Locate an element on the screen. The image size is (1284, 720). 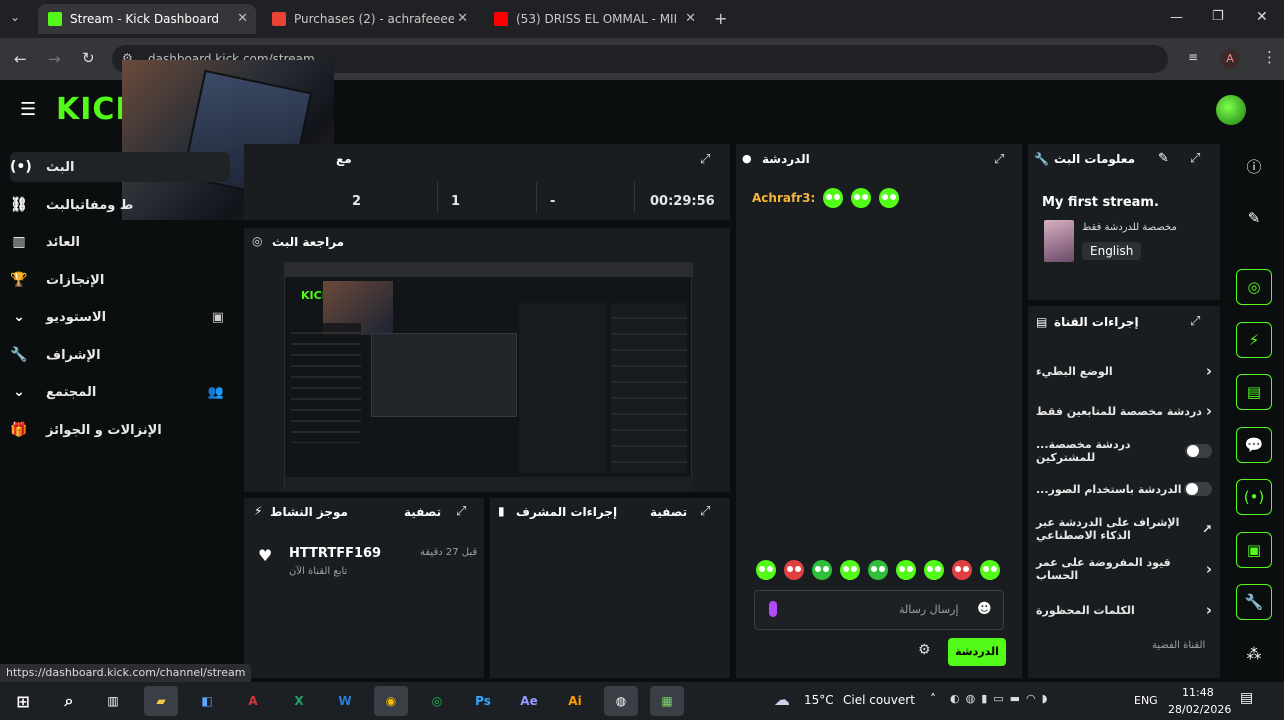
sidebar-item-drops: 🎁 الإنزالات و الجوائز is located at coordinates (120, 430).